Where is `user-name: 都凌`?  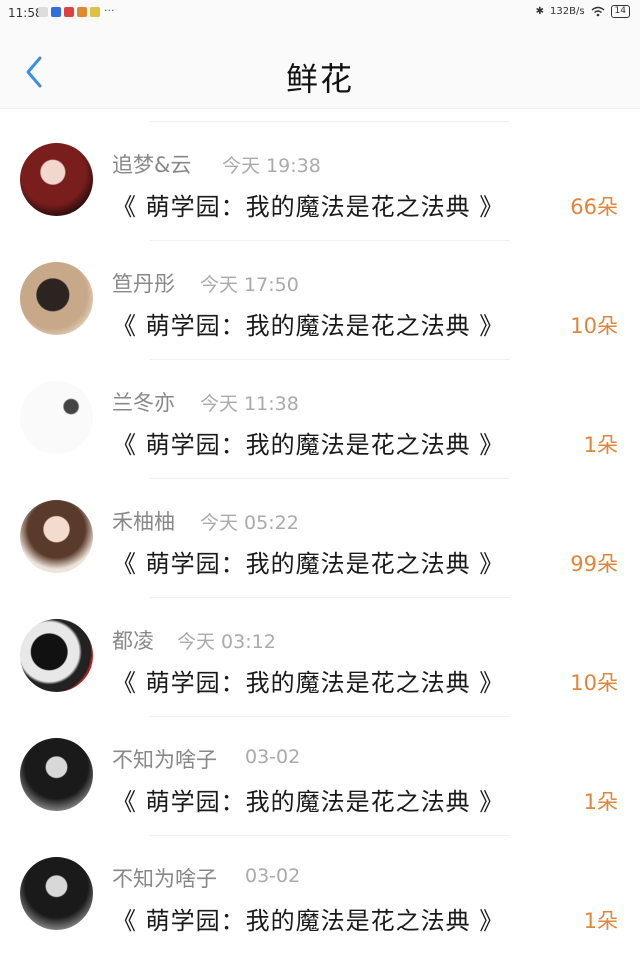 user-name: 都凌 is located at coordinates (133, 640).